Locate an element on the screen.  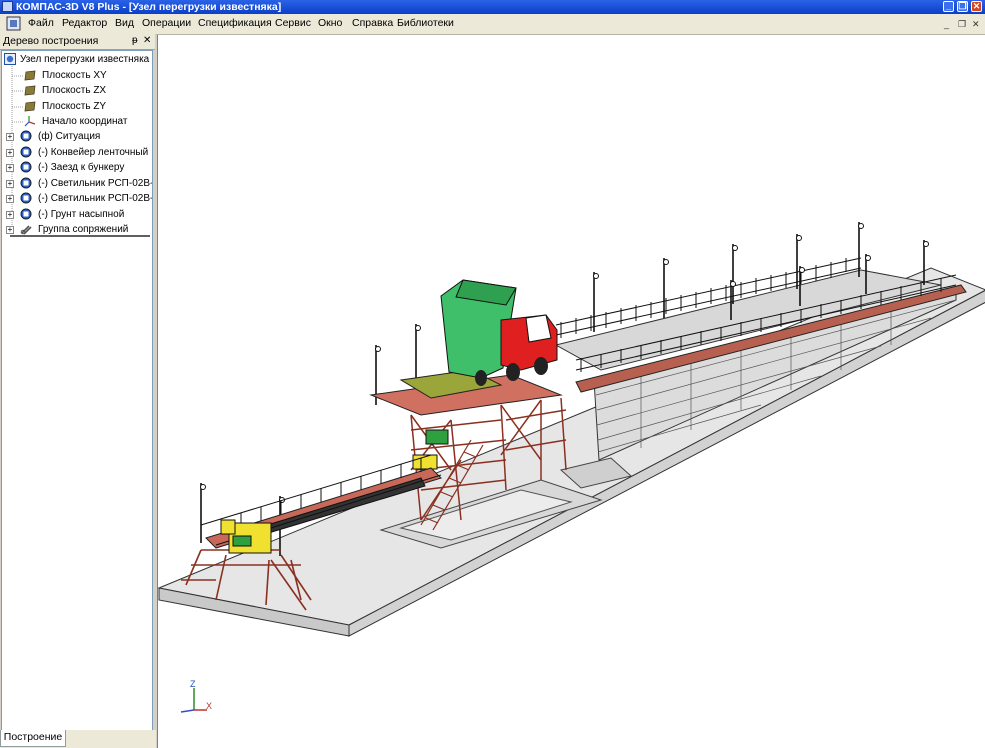
assembly-icon is located at coordinates (10, 59).